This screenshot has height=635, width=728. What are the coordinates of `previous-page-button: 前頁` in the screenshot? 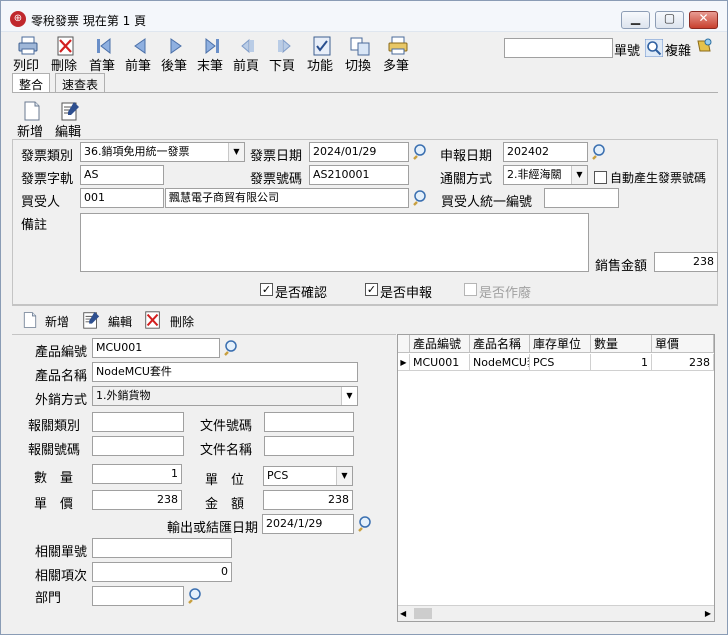 It's located at (248, 53).